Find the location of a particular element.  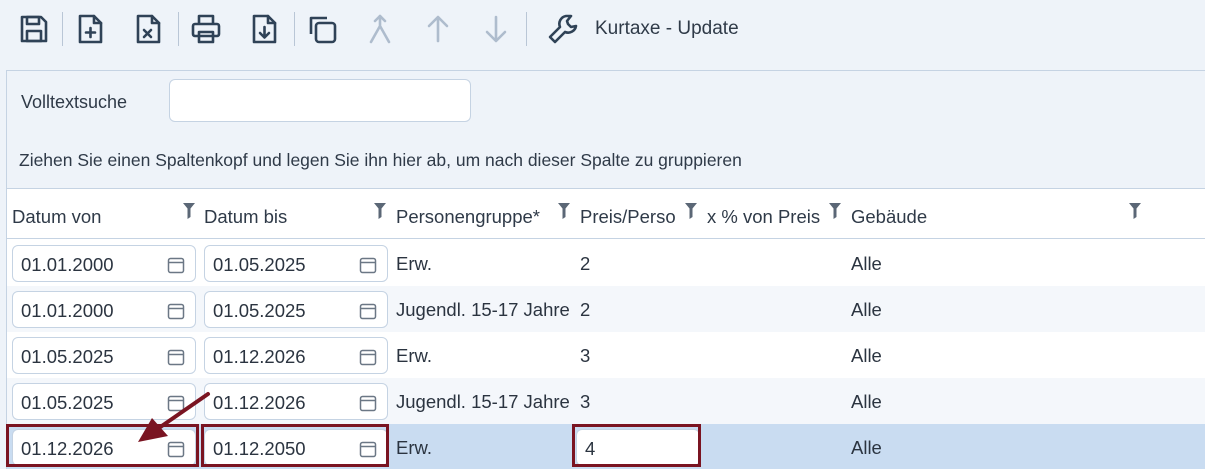

highlight-box-datum-bis is located at coordinates (295, 445).